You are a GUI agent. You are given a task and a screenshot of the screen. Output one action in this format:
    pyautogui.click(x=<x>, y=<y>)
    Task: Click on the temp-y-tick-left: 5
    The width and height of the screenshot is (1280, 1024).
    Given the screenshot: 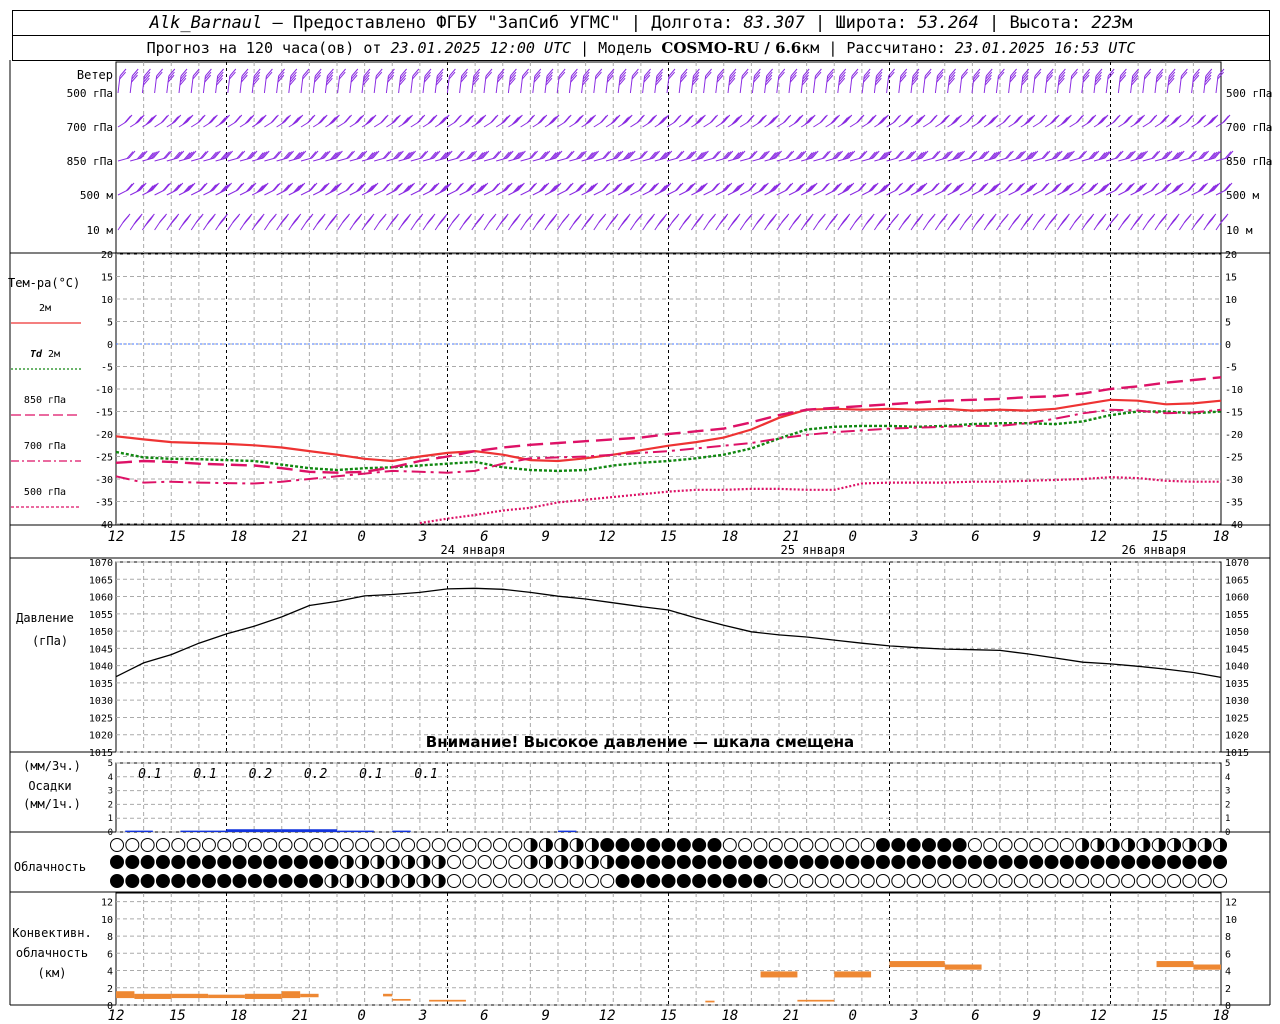 What is the action you would take?
    pyautogui.click(x=110, y=323)
    